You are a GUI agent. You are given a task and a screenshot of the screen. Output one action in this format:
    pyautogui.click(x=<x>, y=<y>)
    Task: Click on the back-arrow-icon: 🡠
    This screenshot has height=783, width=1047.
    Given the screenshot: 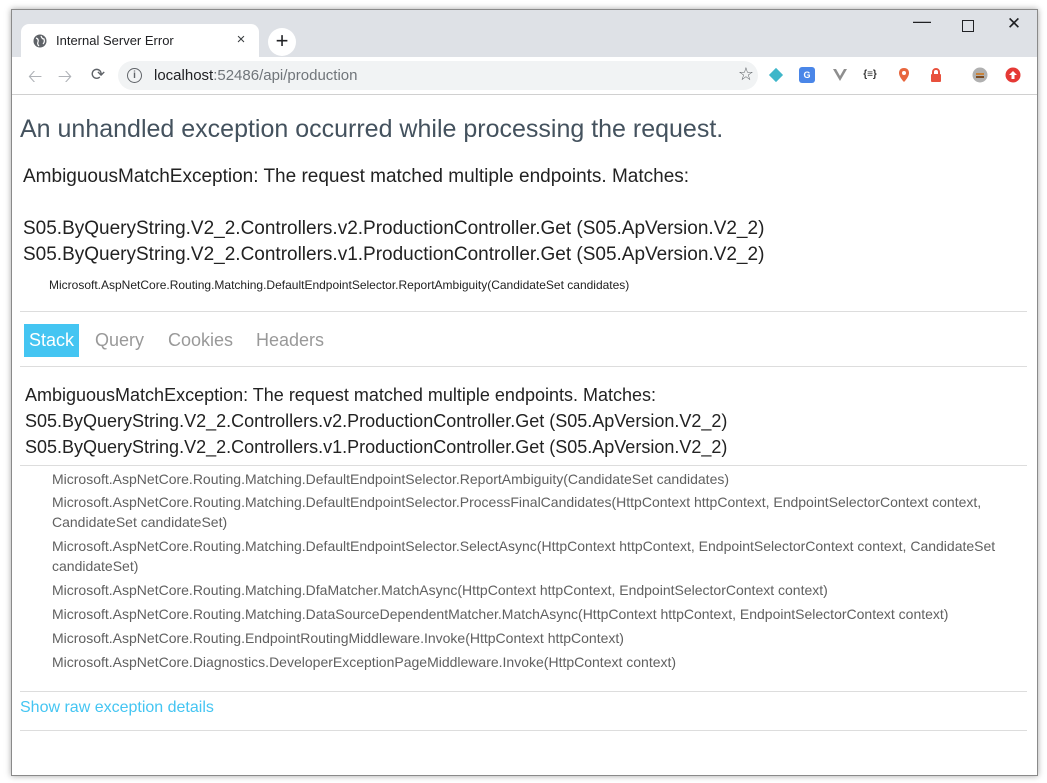 What is the action you would take?
    pyautogui.click(x=35, y=79)
    